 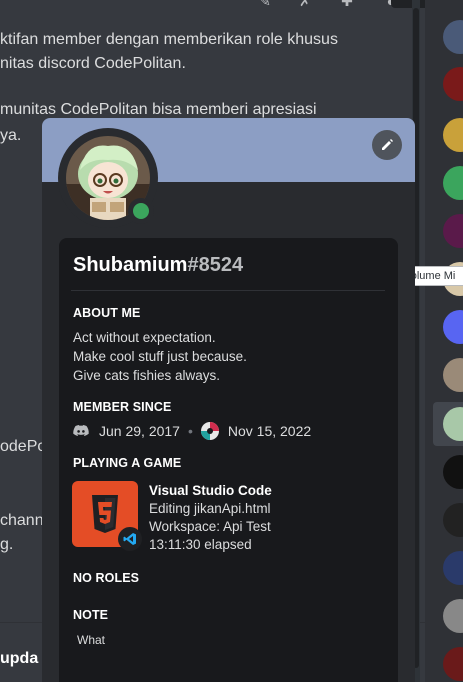 I want to click on pencil-icon, so click(x=387, y=144).